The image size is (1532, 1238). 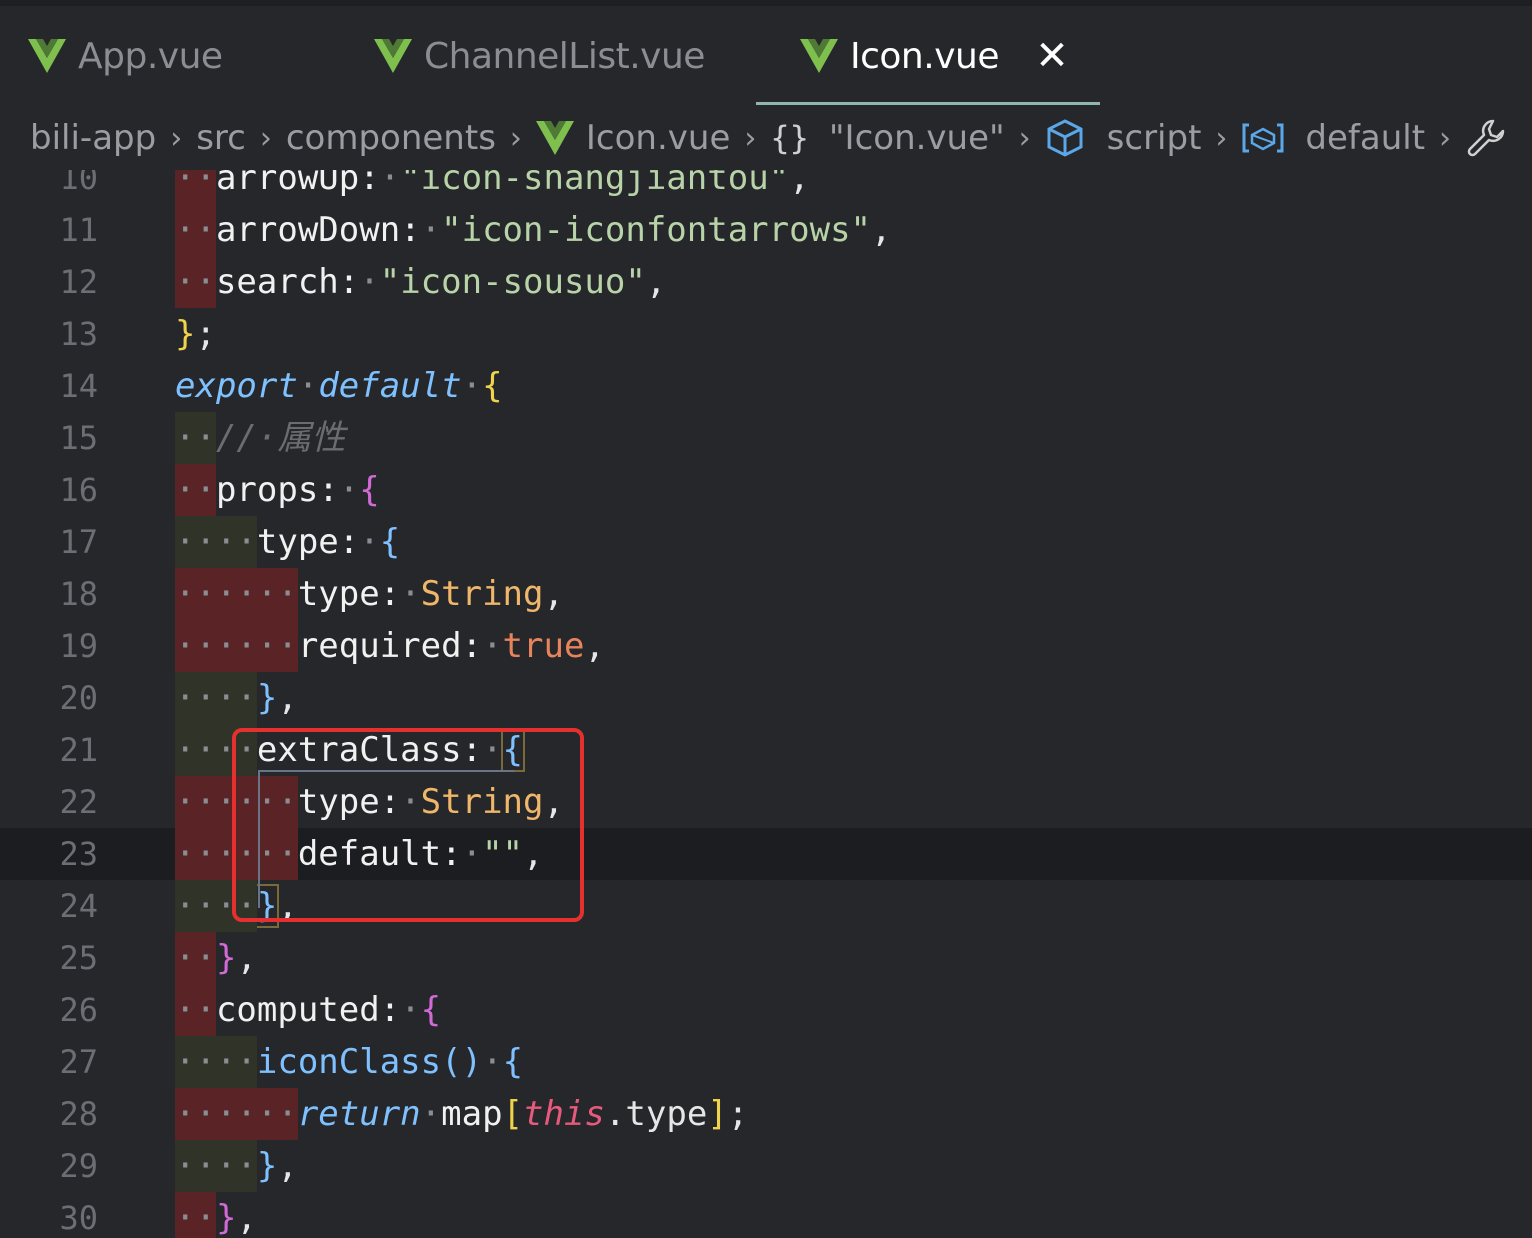 I want to click on line-number: 18, so click(x=78, y=594).